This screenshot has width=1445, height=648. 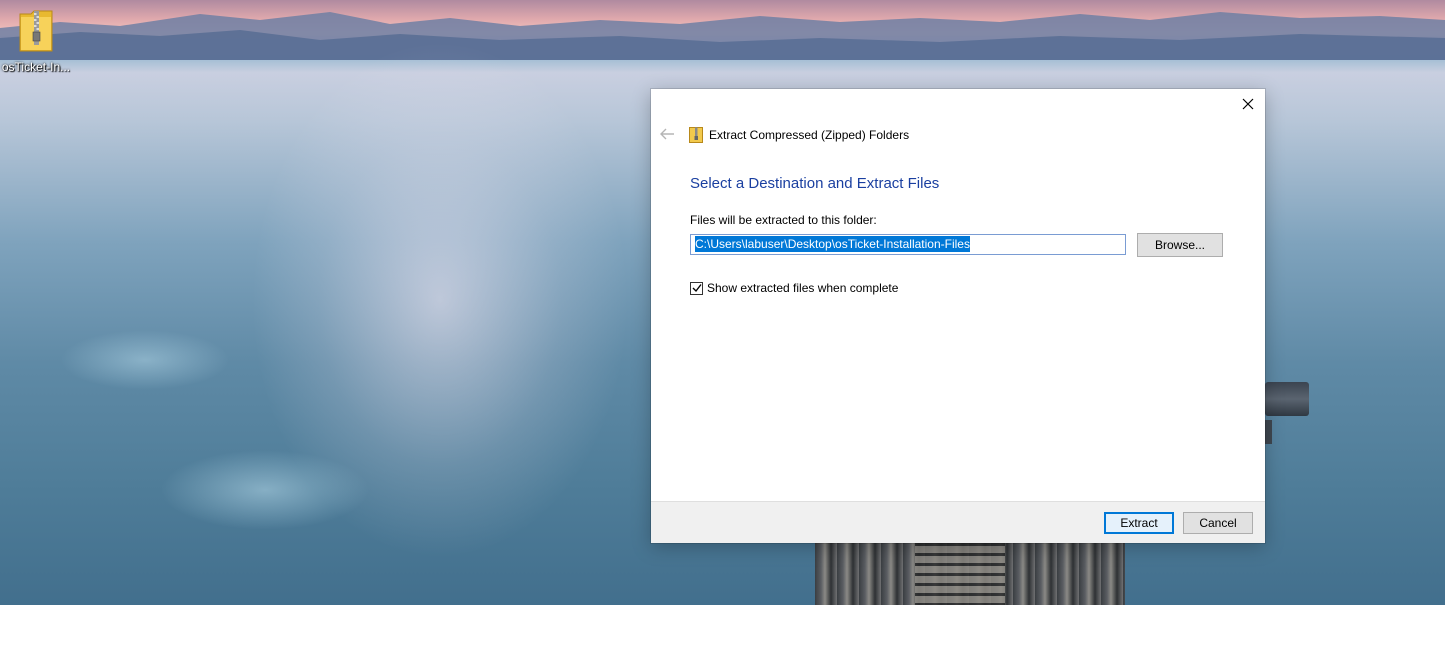 What do you see at coordinates (722, 36) in the screenshot?
I see `wallpaper-mountains` at bounding box center [722, 36].